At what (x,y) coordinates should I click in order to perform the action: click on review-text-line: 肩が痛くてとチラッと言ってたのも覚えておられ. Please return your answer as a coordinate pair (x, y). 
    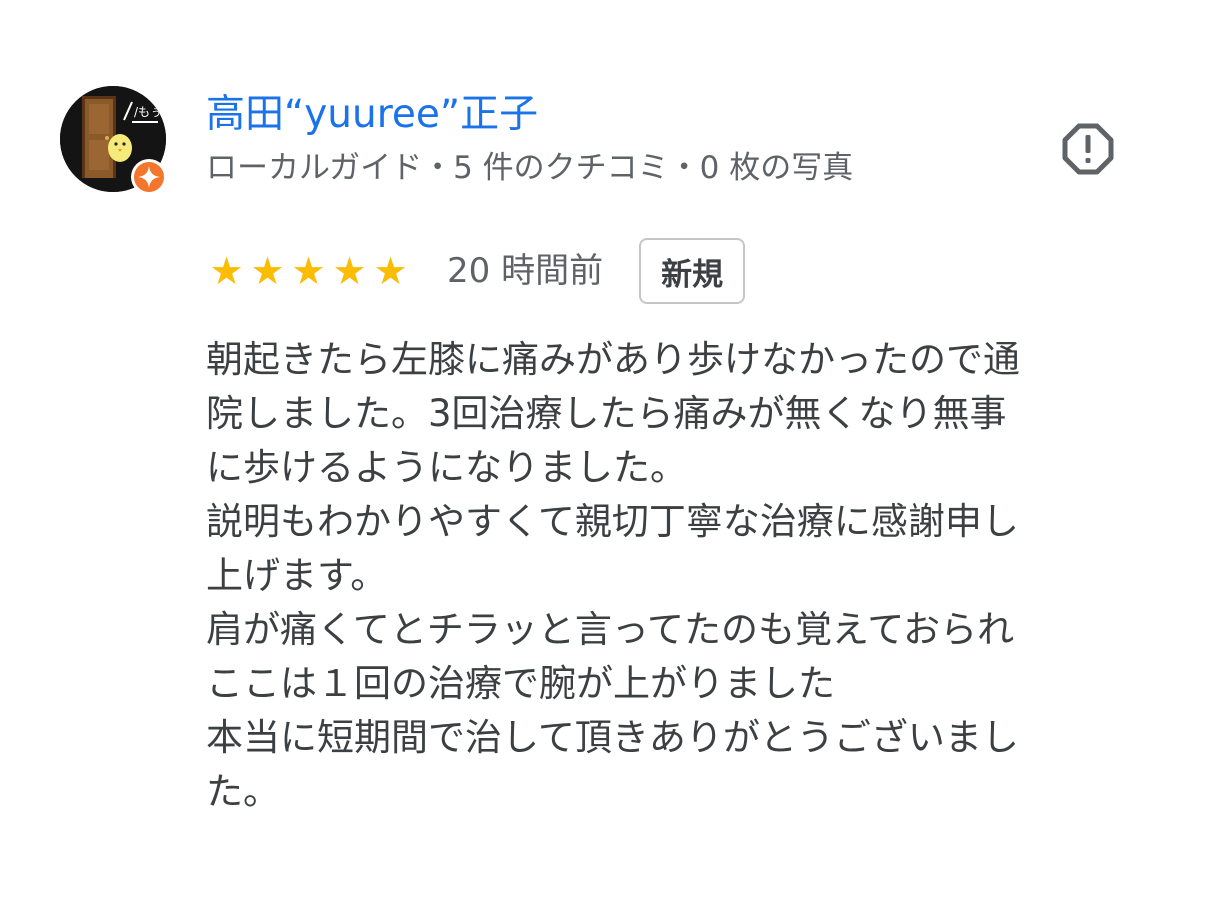
    Looking at the image, I should click on (610, 629).